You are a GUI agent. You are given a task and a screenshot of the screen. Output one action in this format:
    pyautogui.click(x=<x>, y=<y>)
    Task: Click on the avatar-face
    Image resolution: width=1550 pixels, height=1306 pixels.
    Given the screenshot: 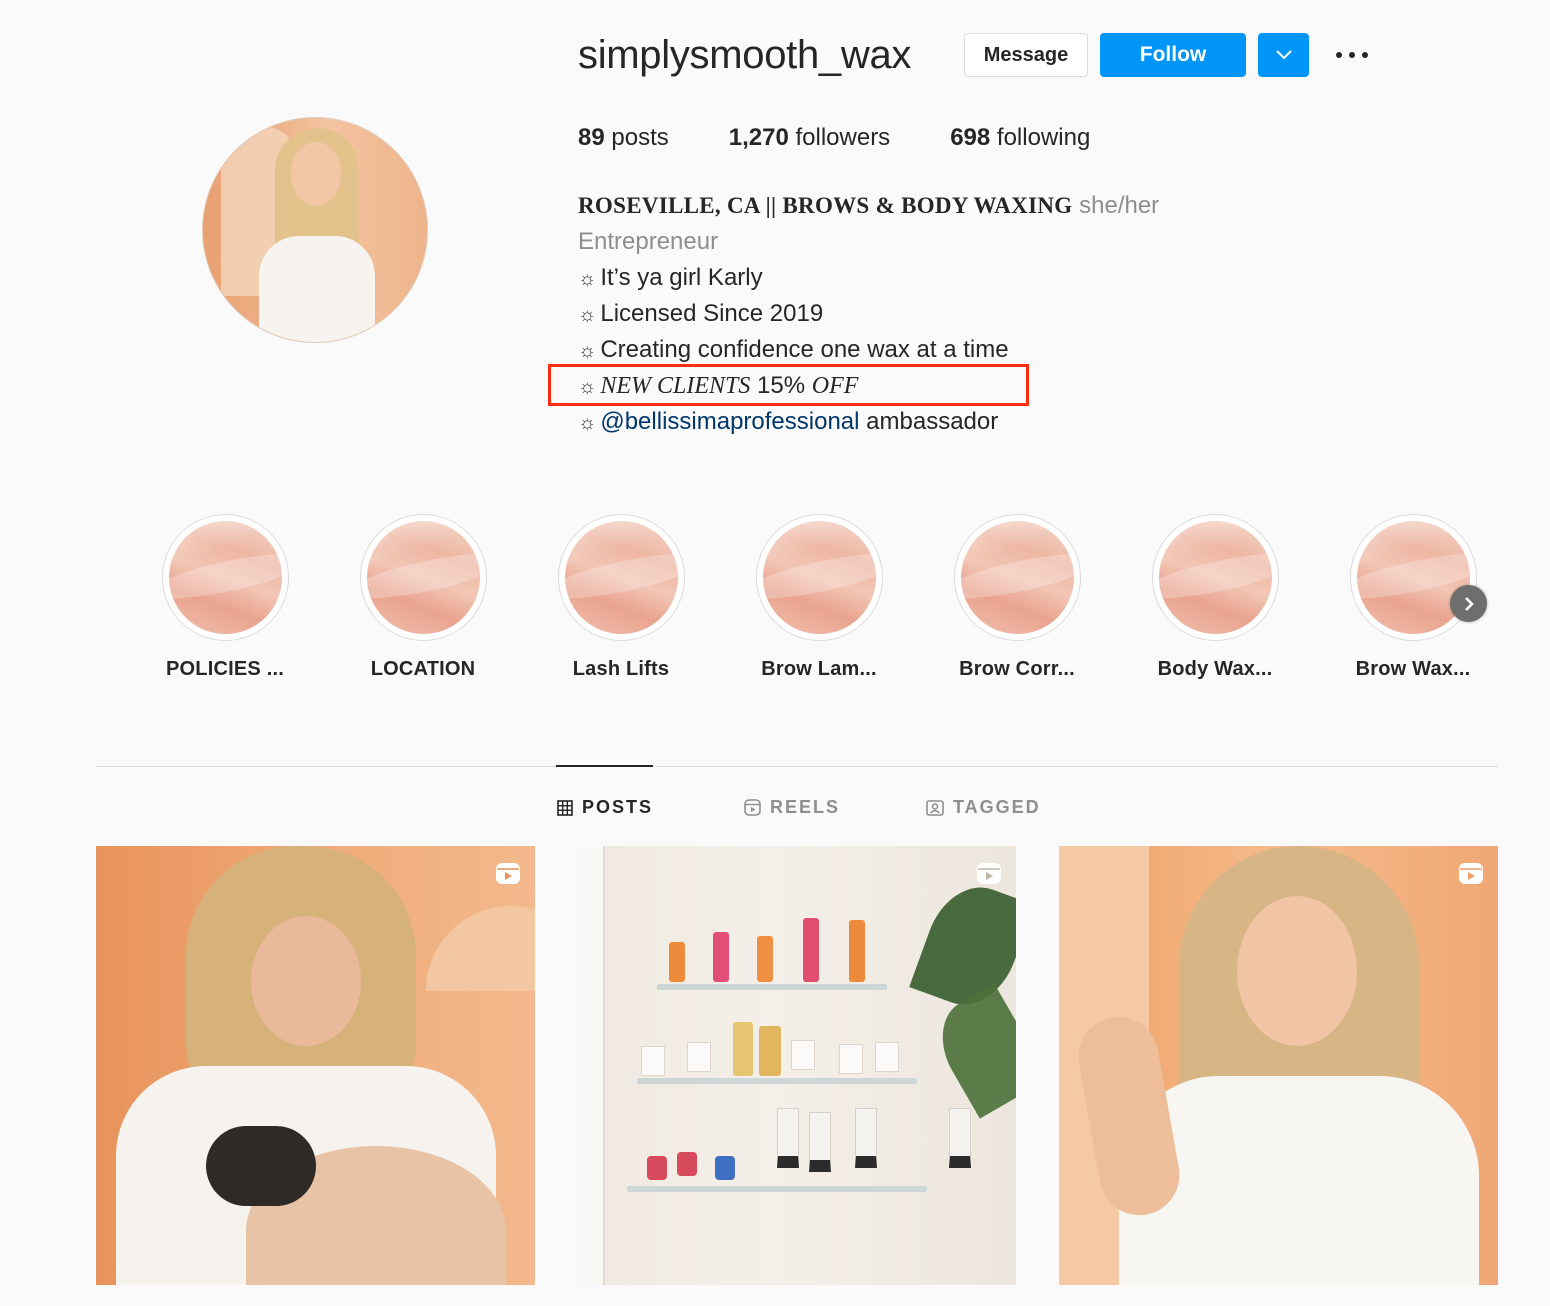 What is the action you would take?
    pyautogui.click(x=316, y=174)
    